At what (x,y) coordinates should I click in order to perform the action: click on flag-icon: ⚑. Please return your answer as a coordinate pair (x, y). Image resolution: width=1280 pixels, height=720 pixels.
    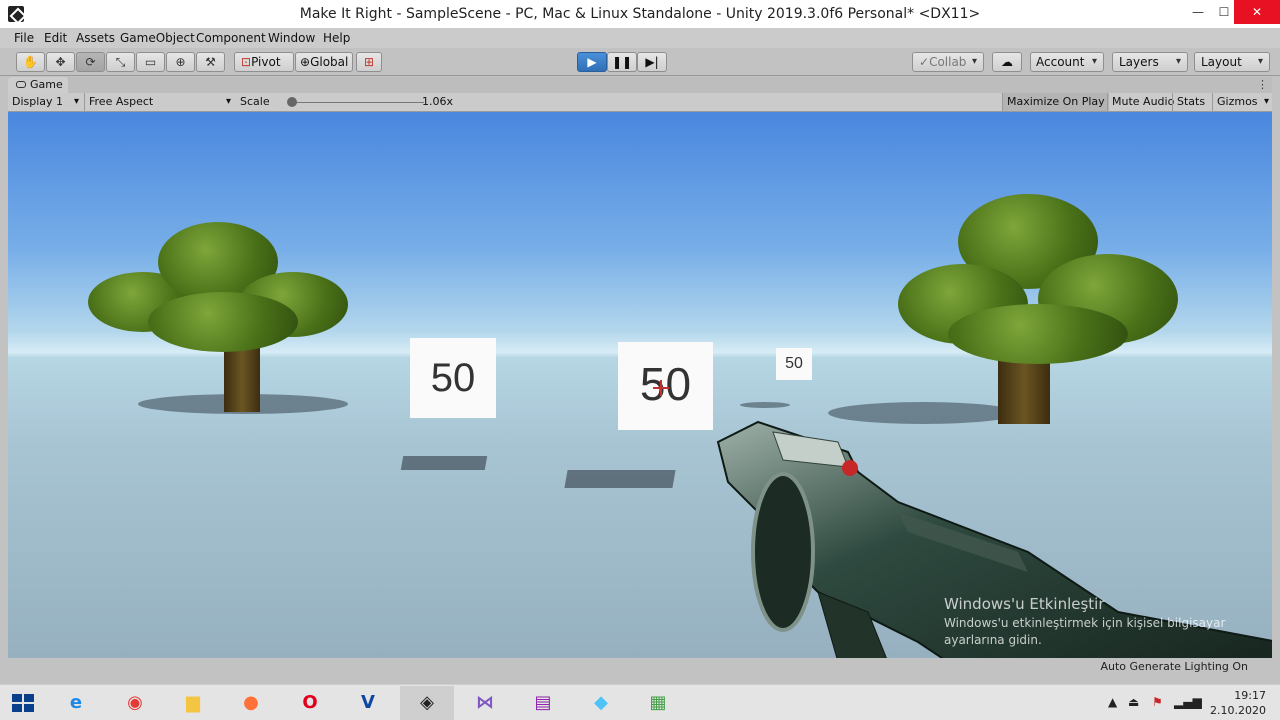
    Looking at the image, I should click on (1157, 702).